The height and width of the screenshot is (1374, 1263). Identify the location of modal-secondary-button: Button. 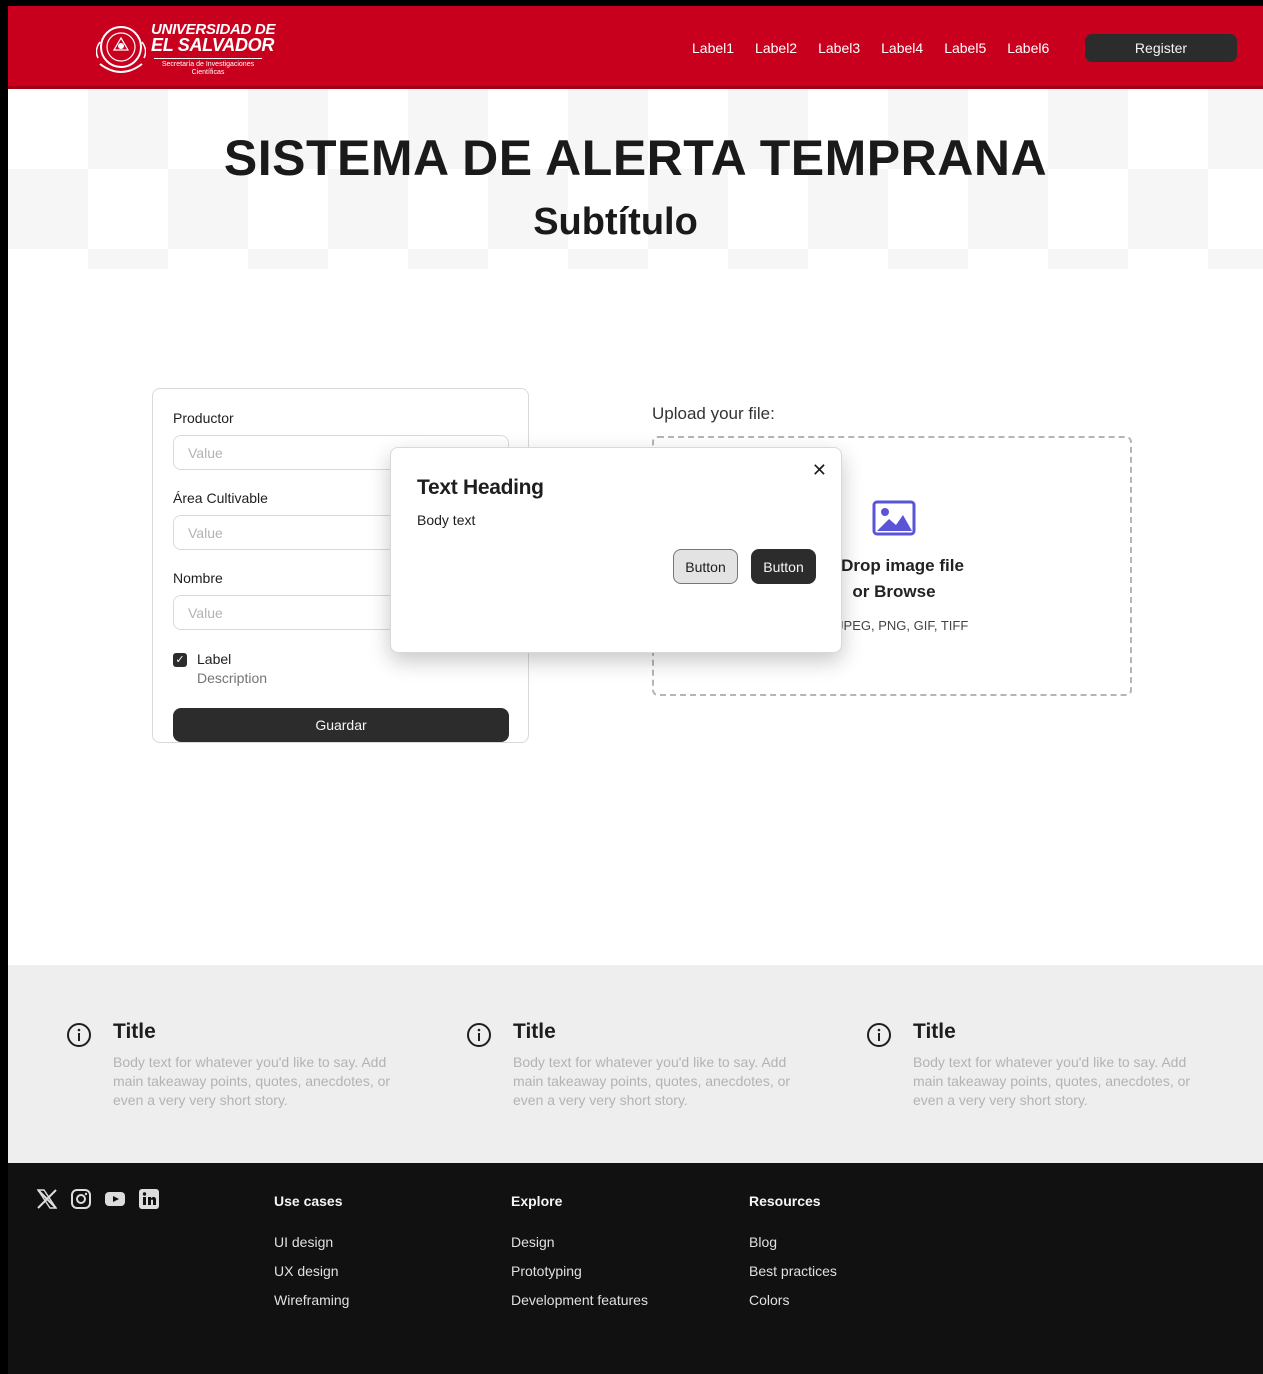
(705, 566).